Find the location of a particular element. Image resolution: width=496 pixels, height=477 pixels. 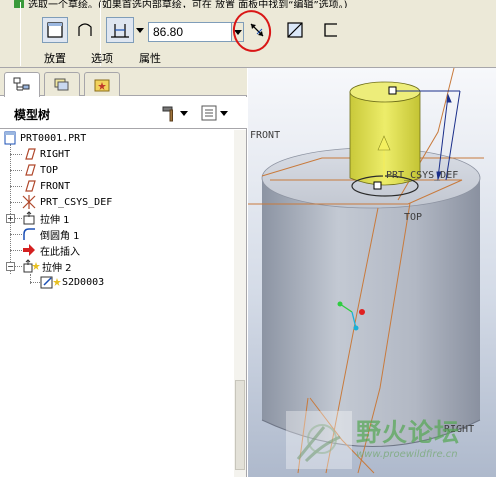

depth-option-dropdown is located at coordinates (140, 30).